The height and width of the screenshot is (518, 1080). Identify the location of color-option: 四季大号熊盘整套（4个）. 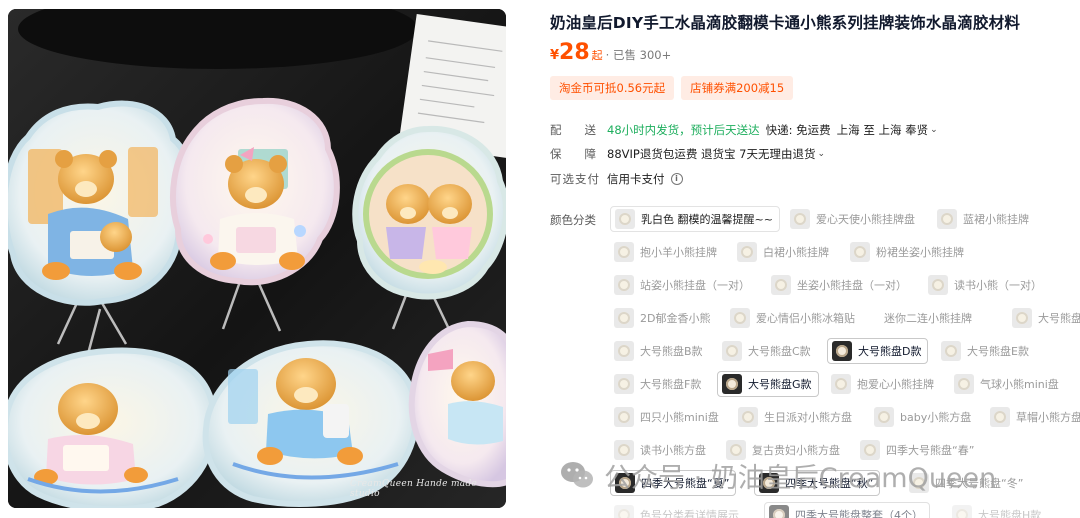
(847, 510).